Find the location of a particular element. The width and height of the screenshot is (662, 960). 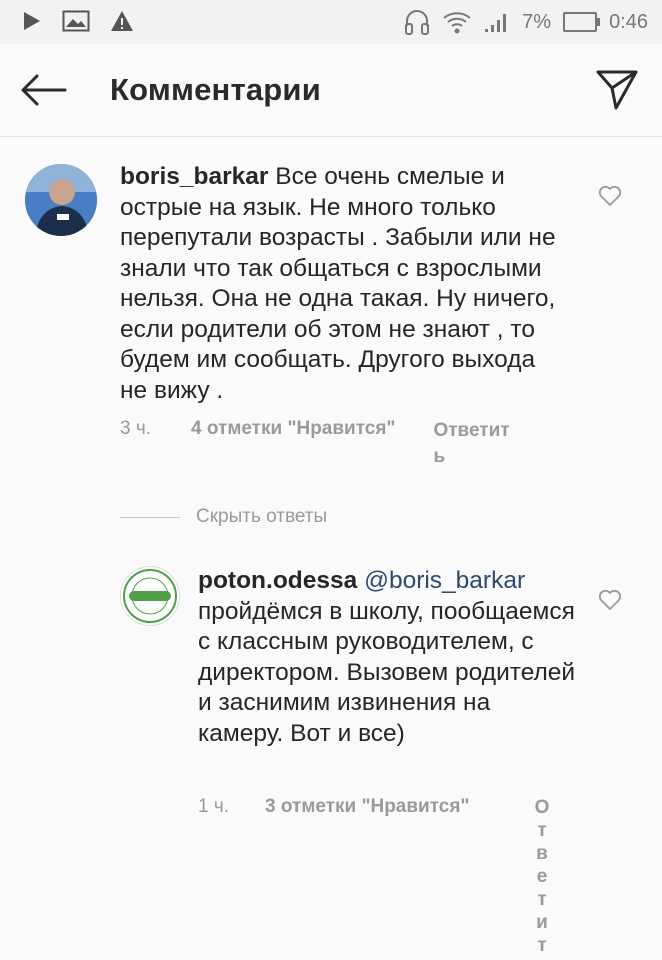

reply-avatar is located at coordinates (150, 596).